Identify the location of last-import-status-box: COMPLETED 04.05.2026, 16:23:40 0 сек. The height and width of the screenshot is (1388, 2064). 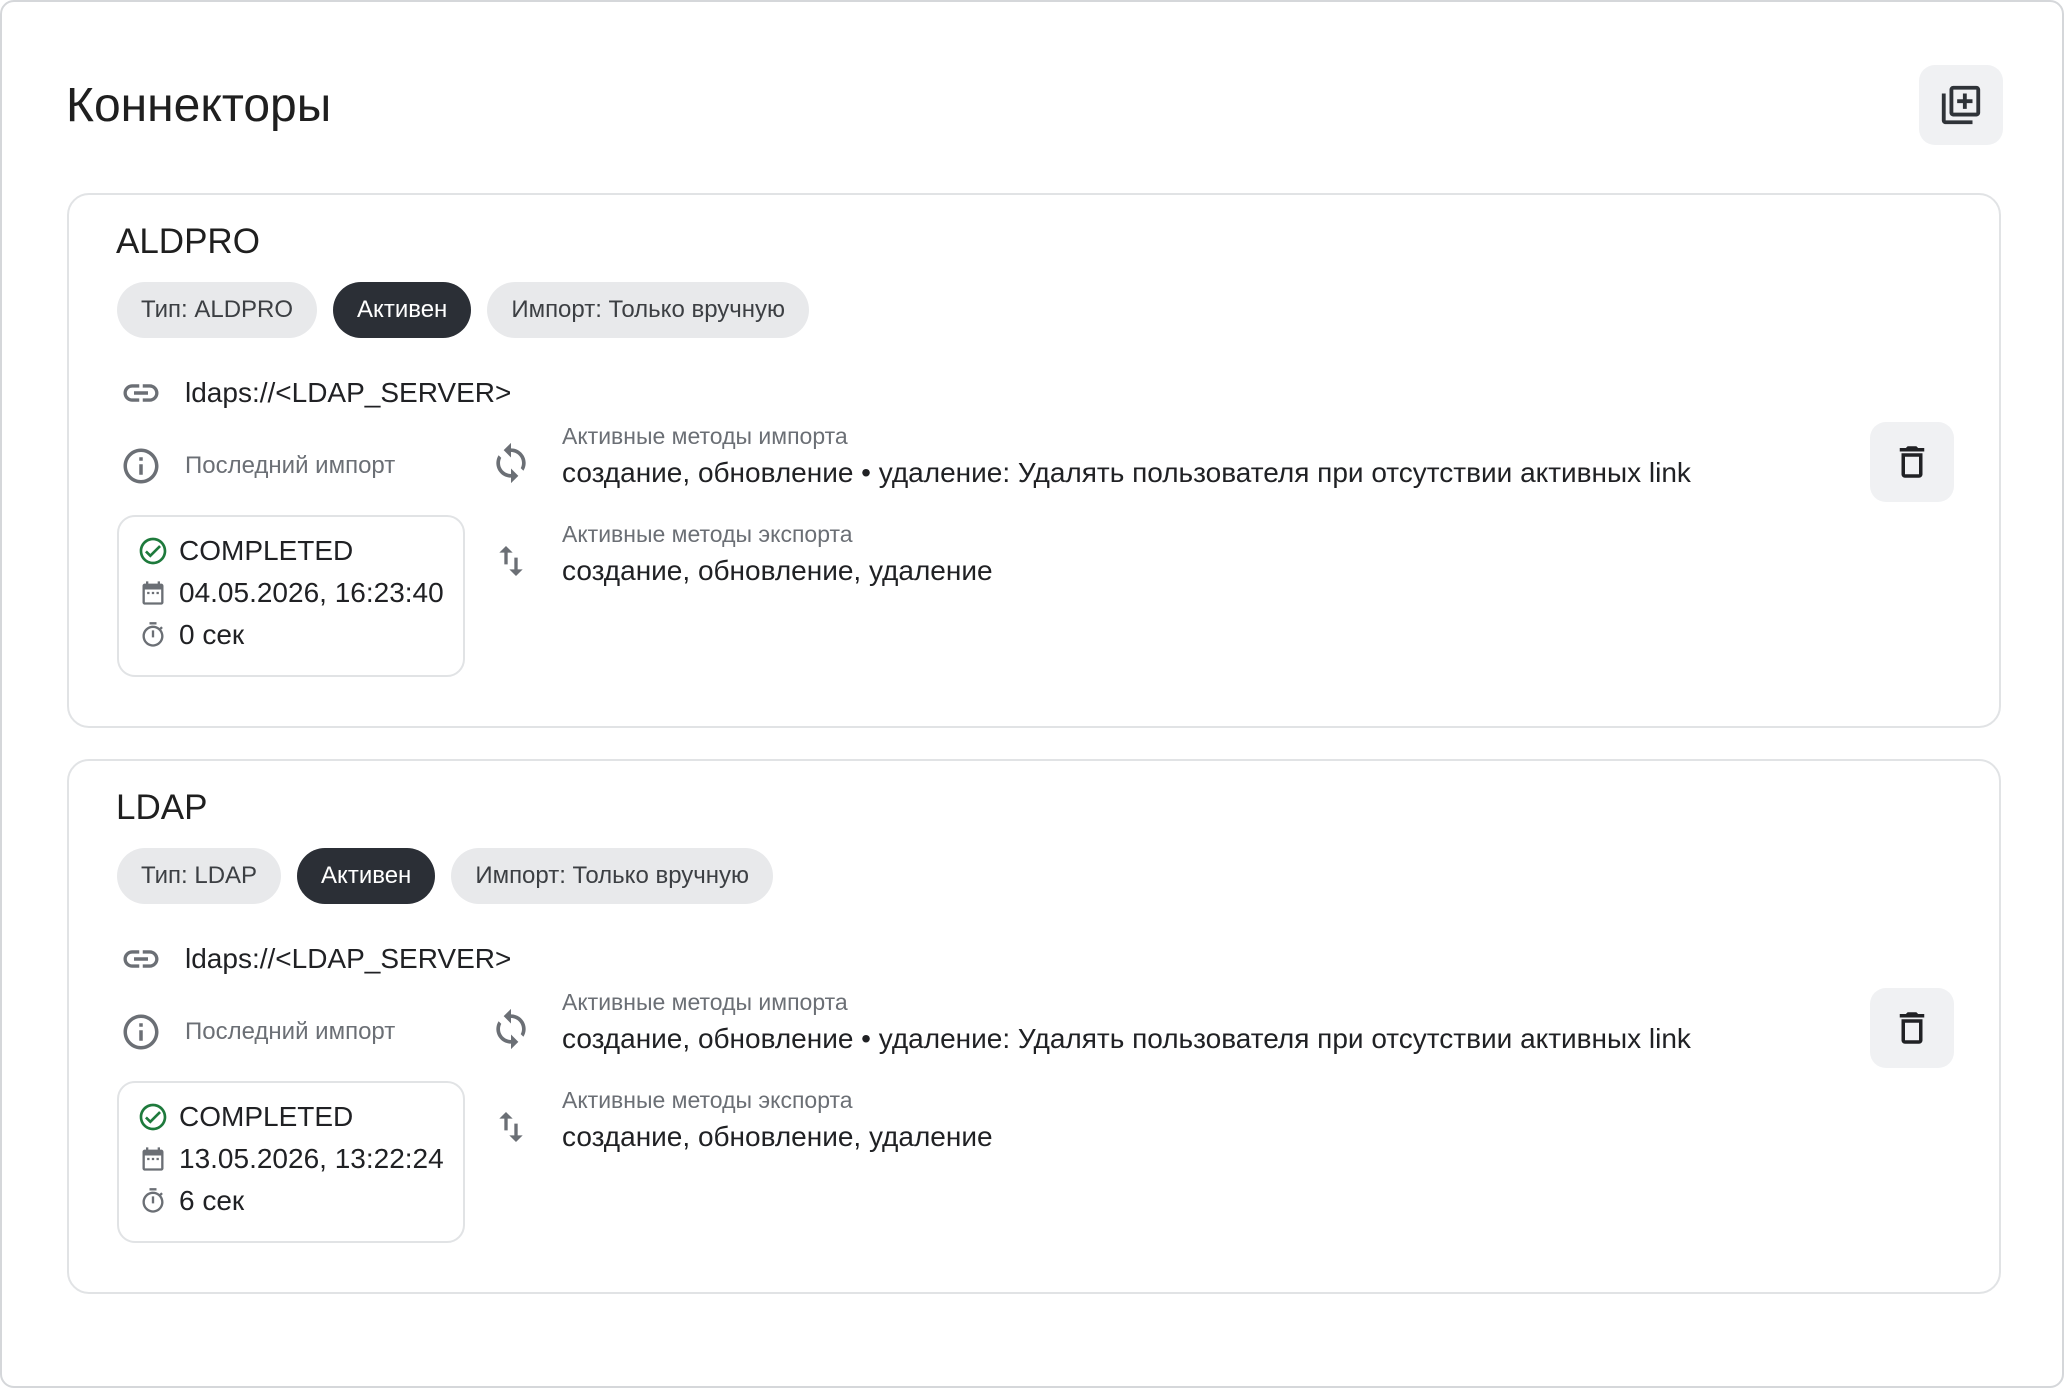
(291, 596).